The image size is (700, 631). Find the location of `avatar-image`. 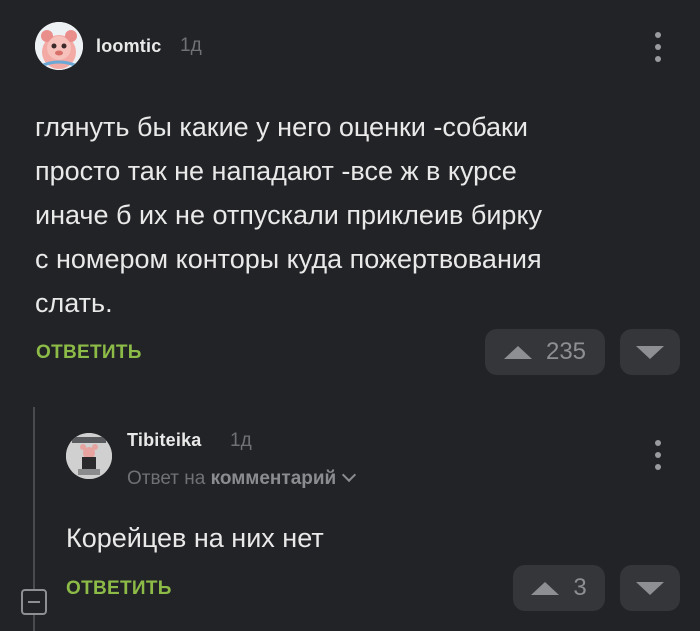

avatar-image is located at coordinates (59, 46).